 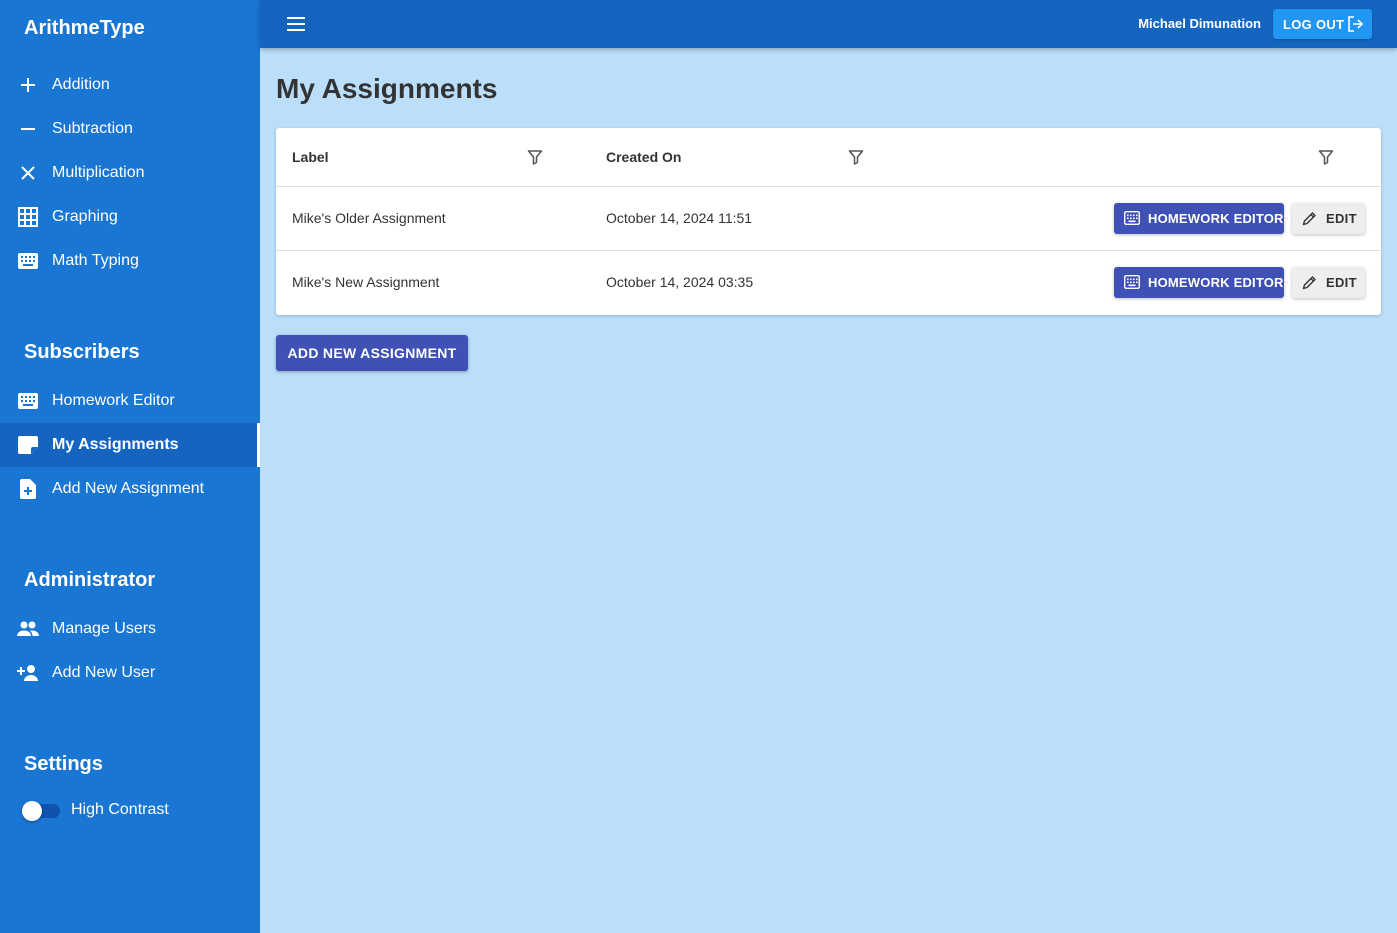 I want to click on subscribers-heading: Subscribers, so click(x=82, y=352).